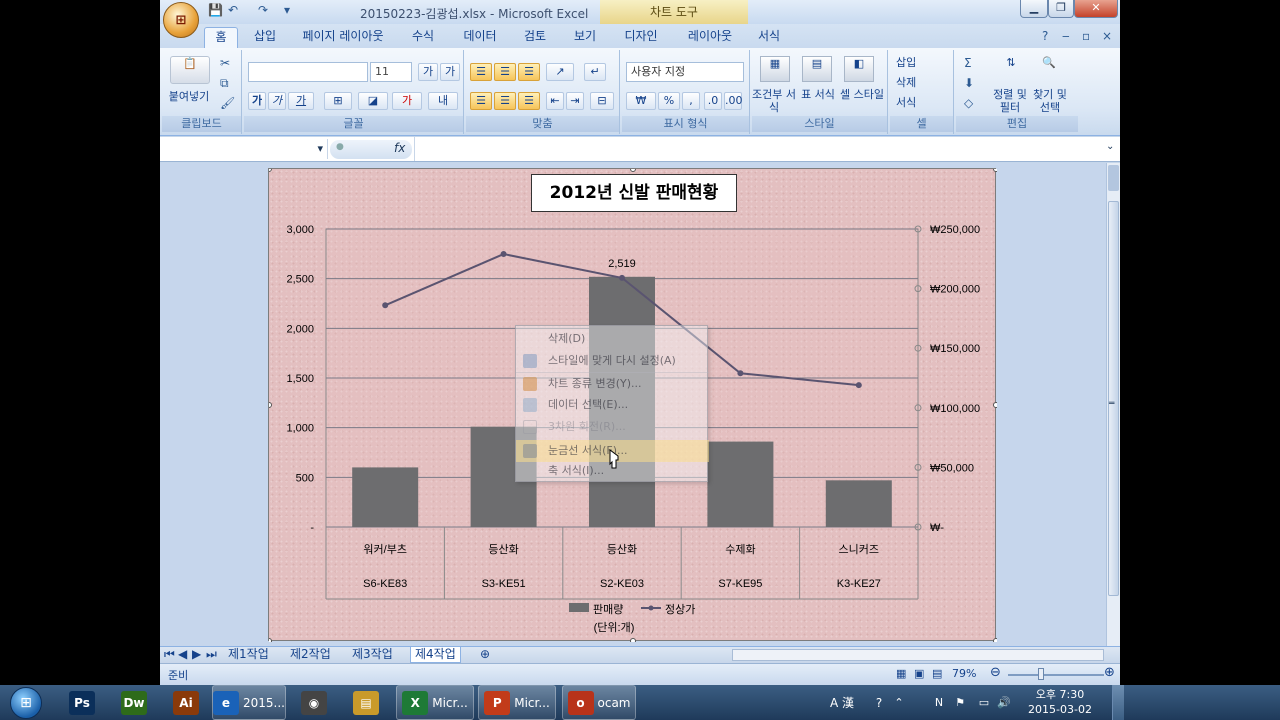 The image size is (1280, 720). What do you see at coordinates (669, 101) in the screenshot?
I see `percent-button: %` at bounding box center [669, 101].